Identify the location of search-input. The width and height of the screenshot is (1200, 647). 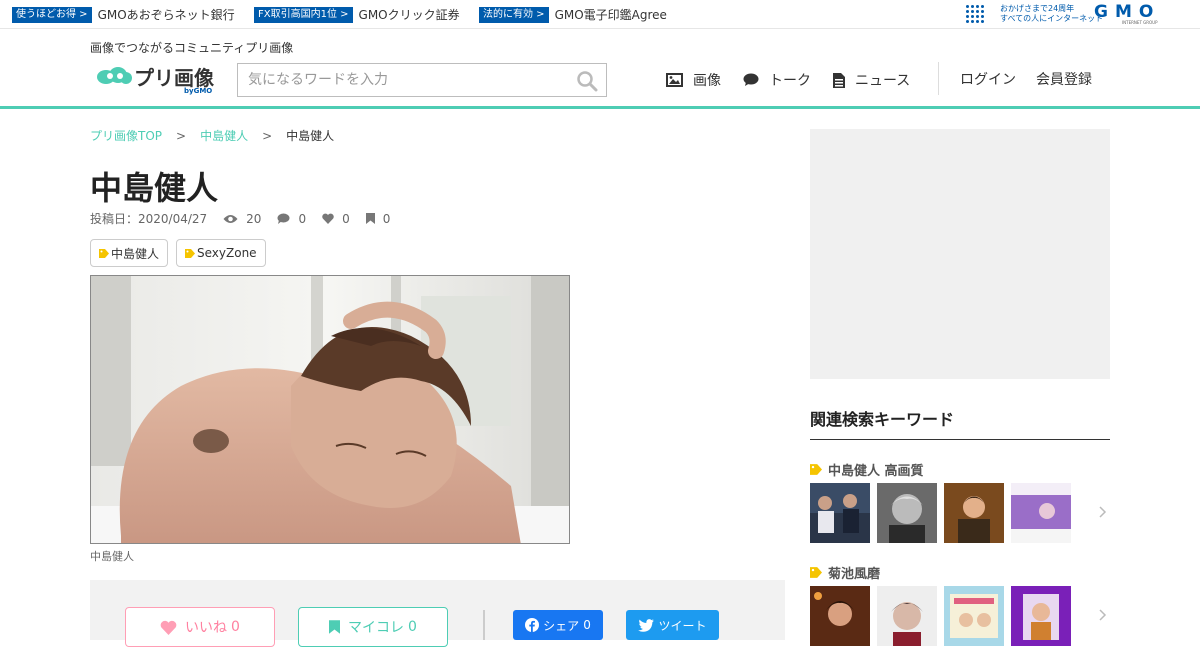
(403, 80).